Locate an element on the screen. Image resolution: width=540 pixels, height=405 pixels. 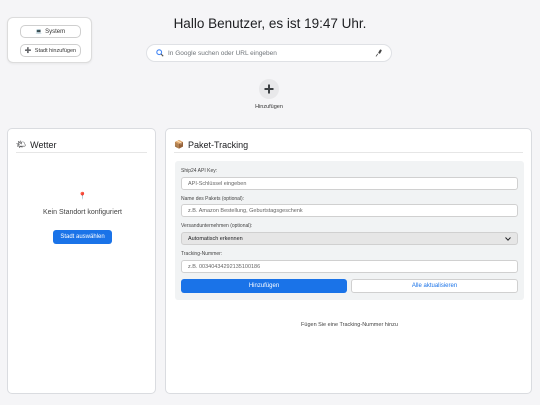
add-shortcut-button is located at coordinates (269, 89).